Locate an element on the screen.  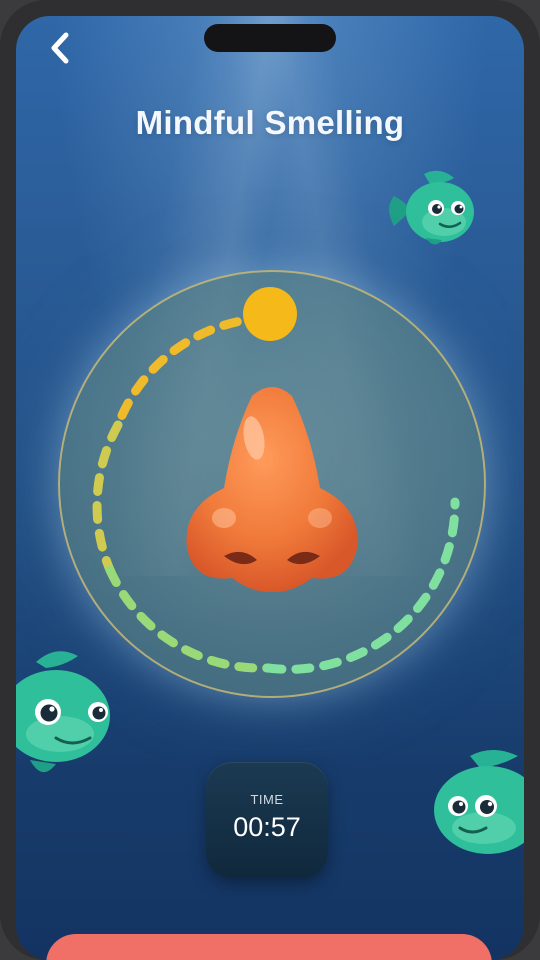
bottom-action-button is located at coordinates (269, 947).